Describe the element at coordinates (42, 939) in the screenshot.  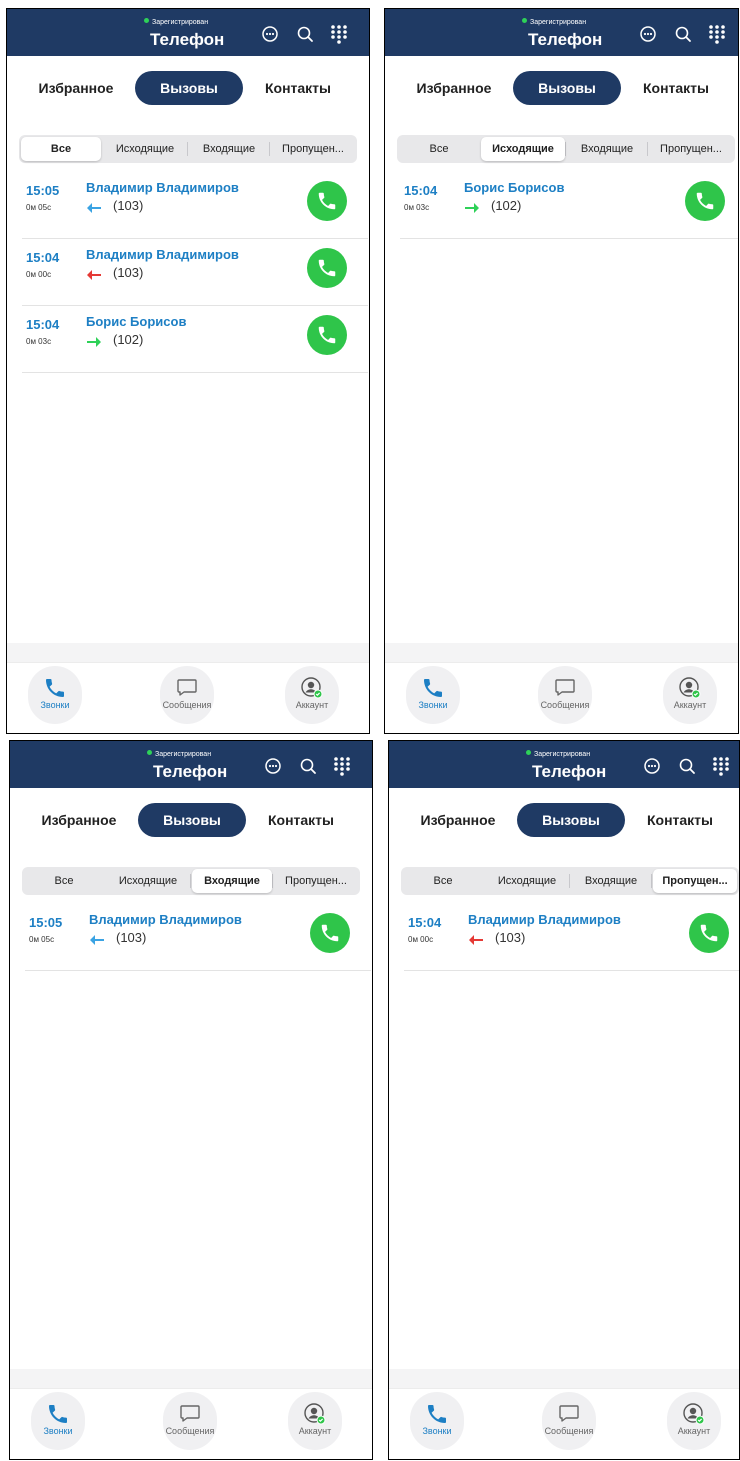
I see `call-duration: 0м 05с` at that location.